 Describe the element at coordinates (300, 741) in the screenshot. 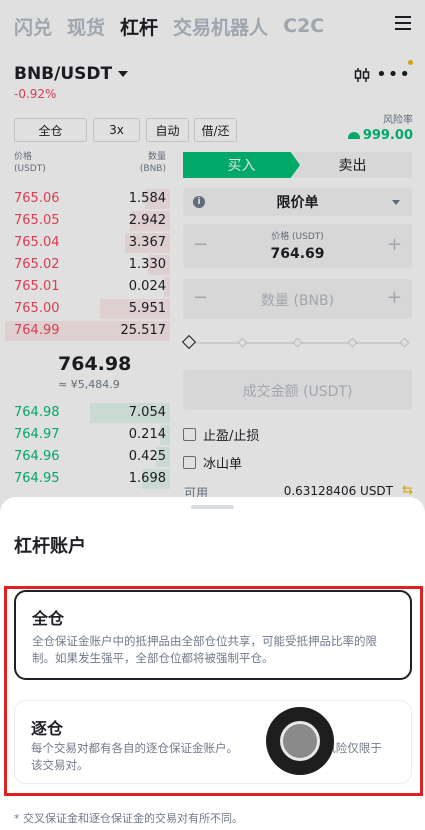

I see `touch-indicator` at that location.